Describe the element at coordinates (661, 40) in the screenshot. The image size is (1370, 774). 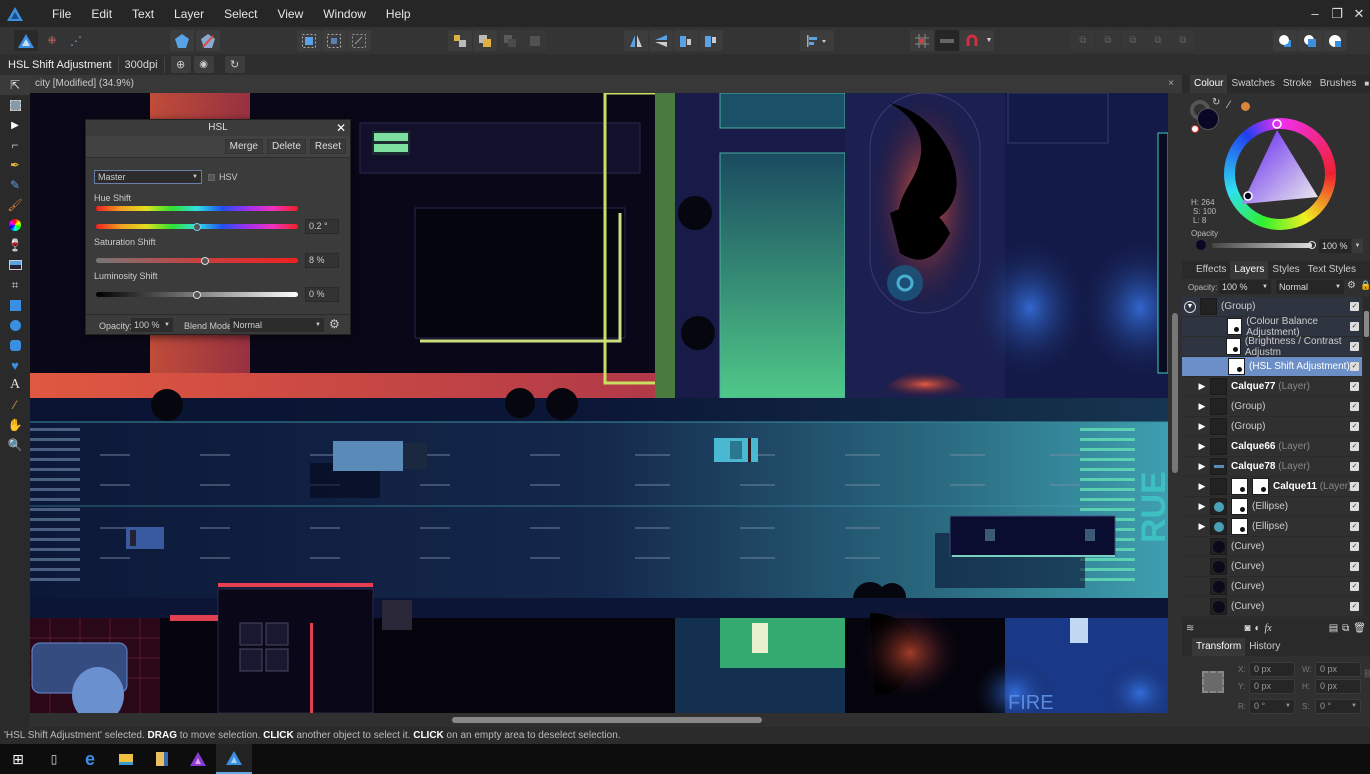
I see `flip-vertical-button` at that location.